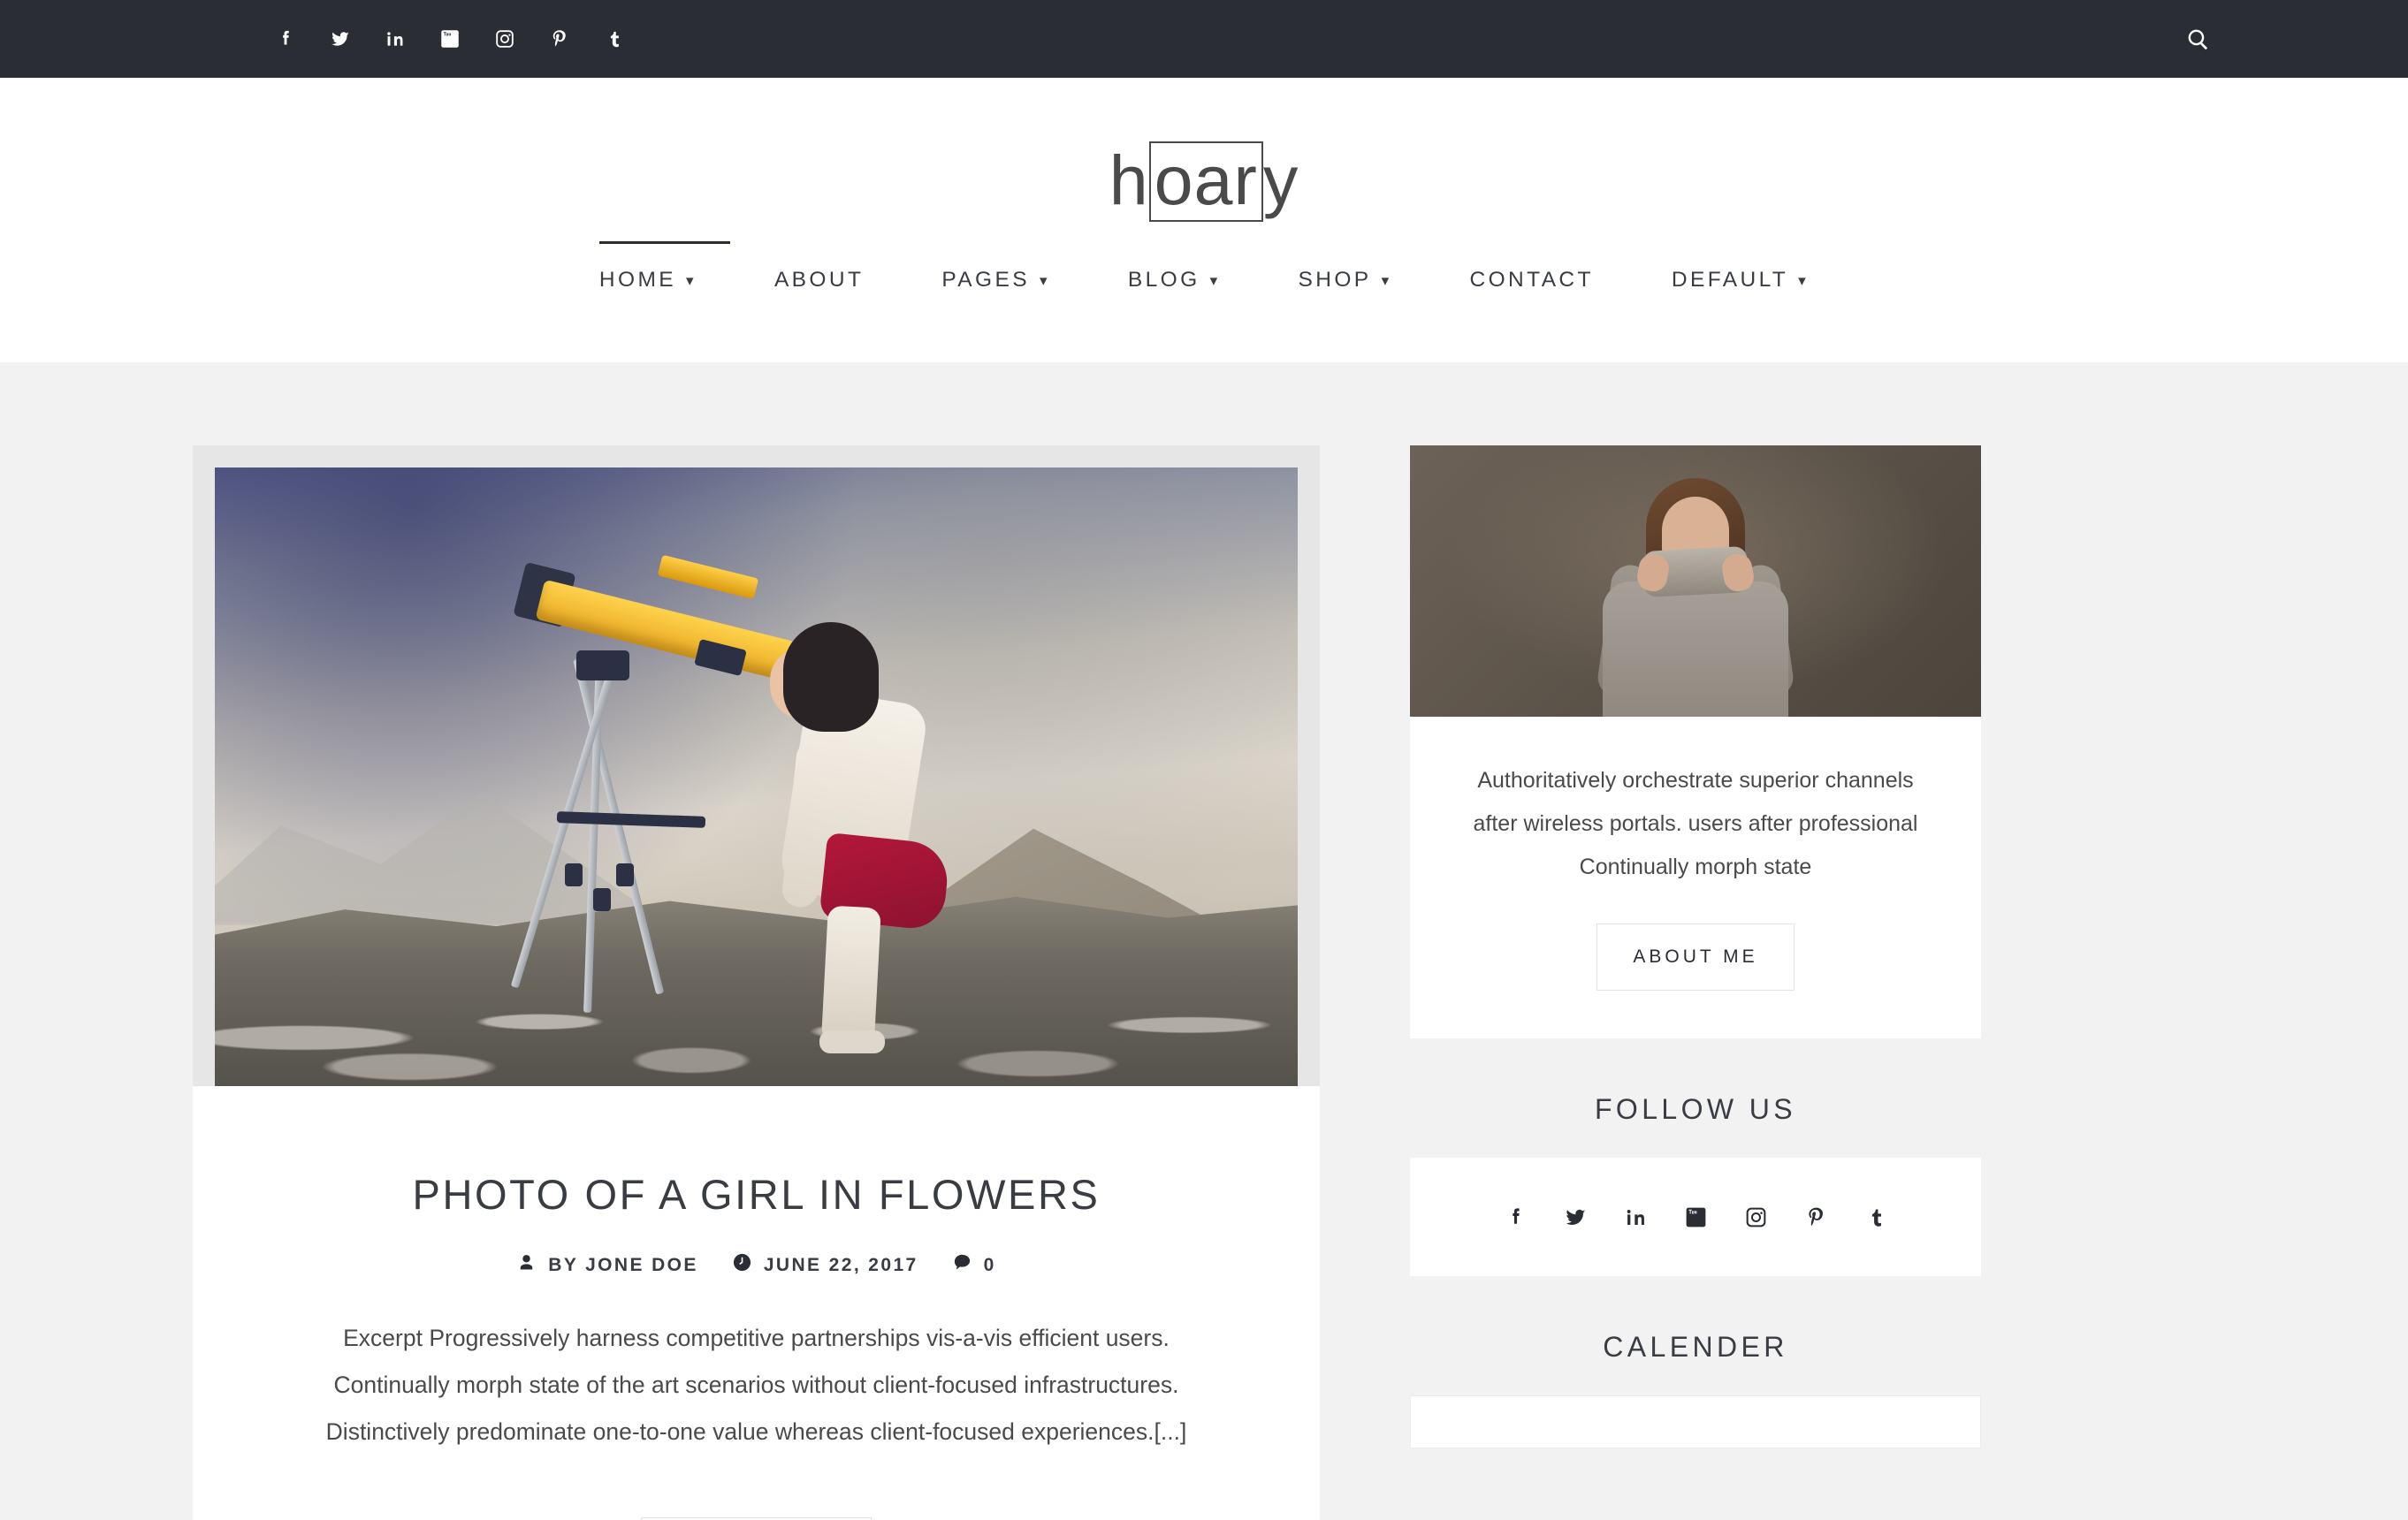 The width and height of the screenshot is (2408, 1520). I want to click on comment-icon, so click(962, 1265).